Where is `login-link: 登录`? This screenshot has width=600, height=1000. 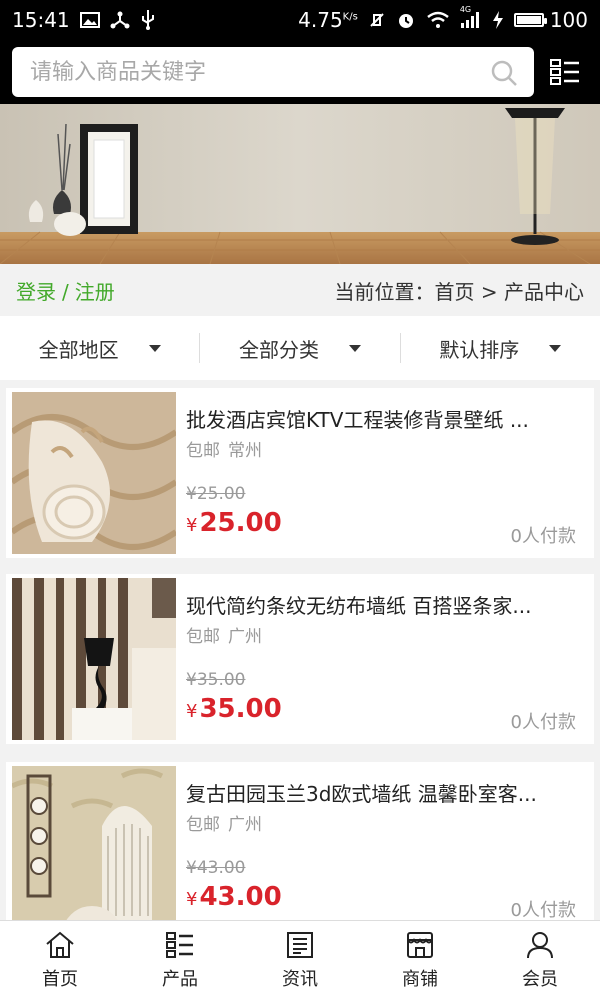 login-link: 登录 is located at coordinates (36, 292).